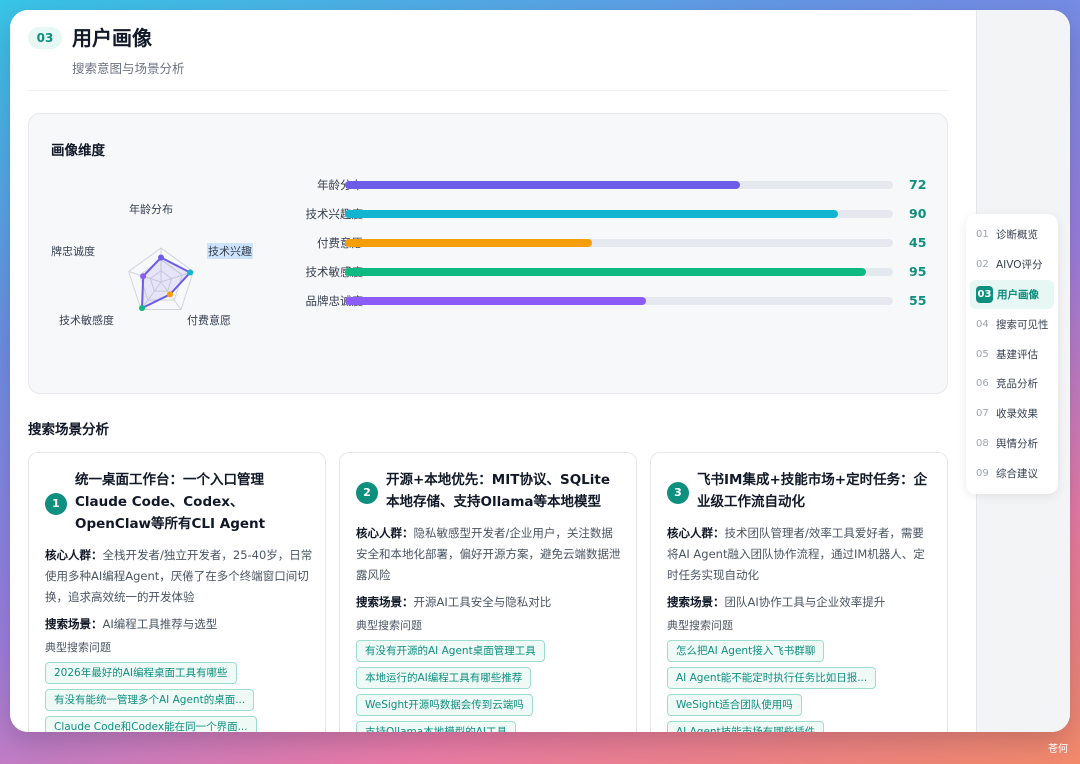  I want to click on nav-item: 07 收录效果, so click(1012, 414).